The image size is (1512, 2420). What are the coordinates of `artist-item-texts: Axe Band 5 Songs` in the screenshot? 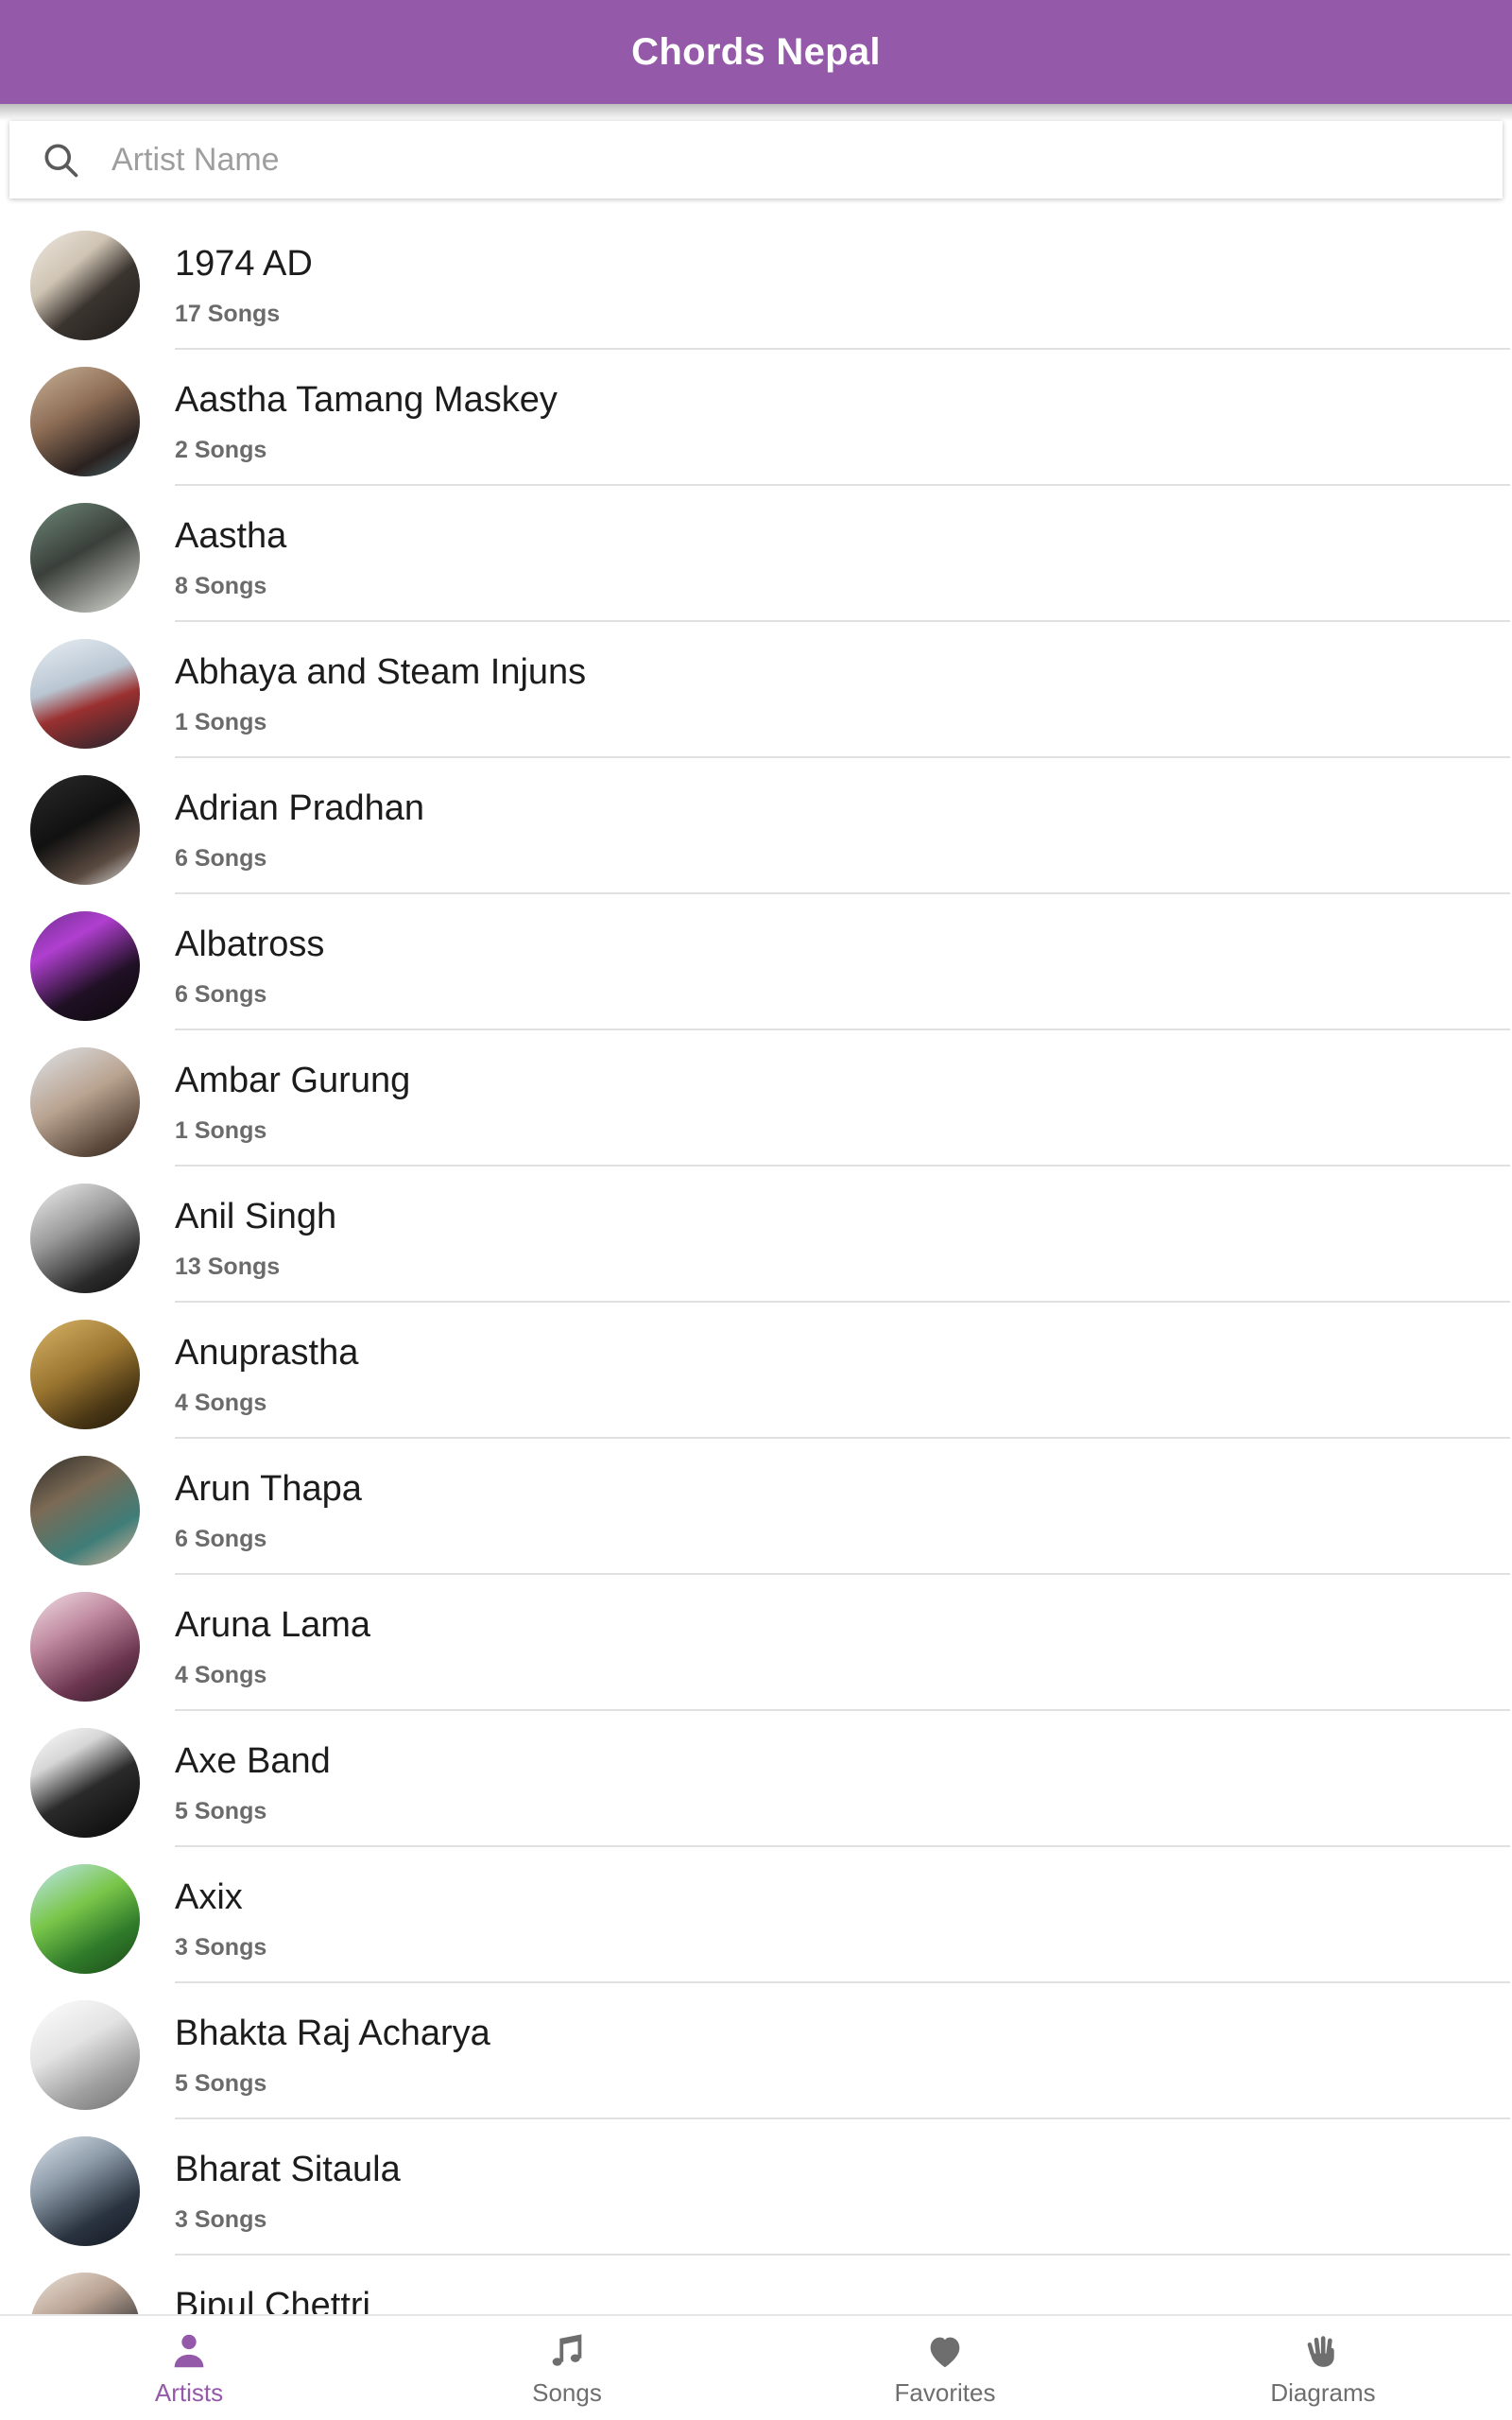 It's located at (843, 1779).